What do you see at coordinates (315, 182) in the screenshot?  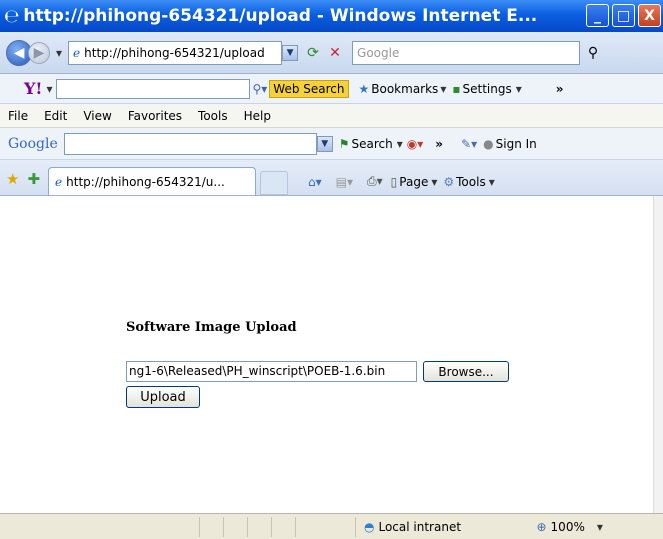 I see `home-icon: ⌂▾` at bounding box center [315, 182].